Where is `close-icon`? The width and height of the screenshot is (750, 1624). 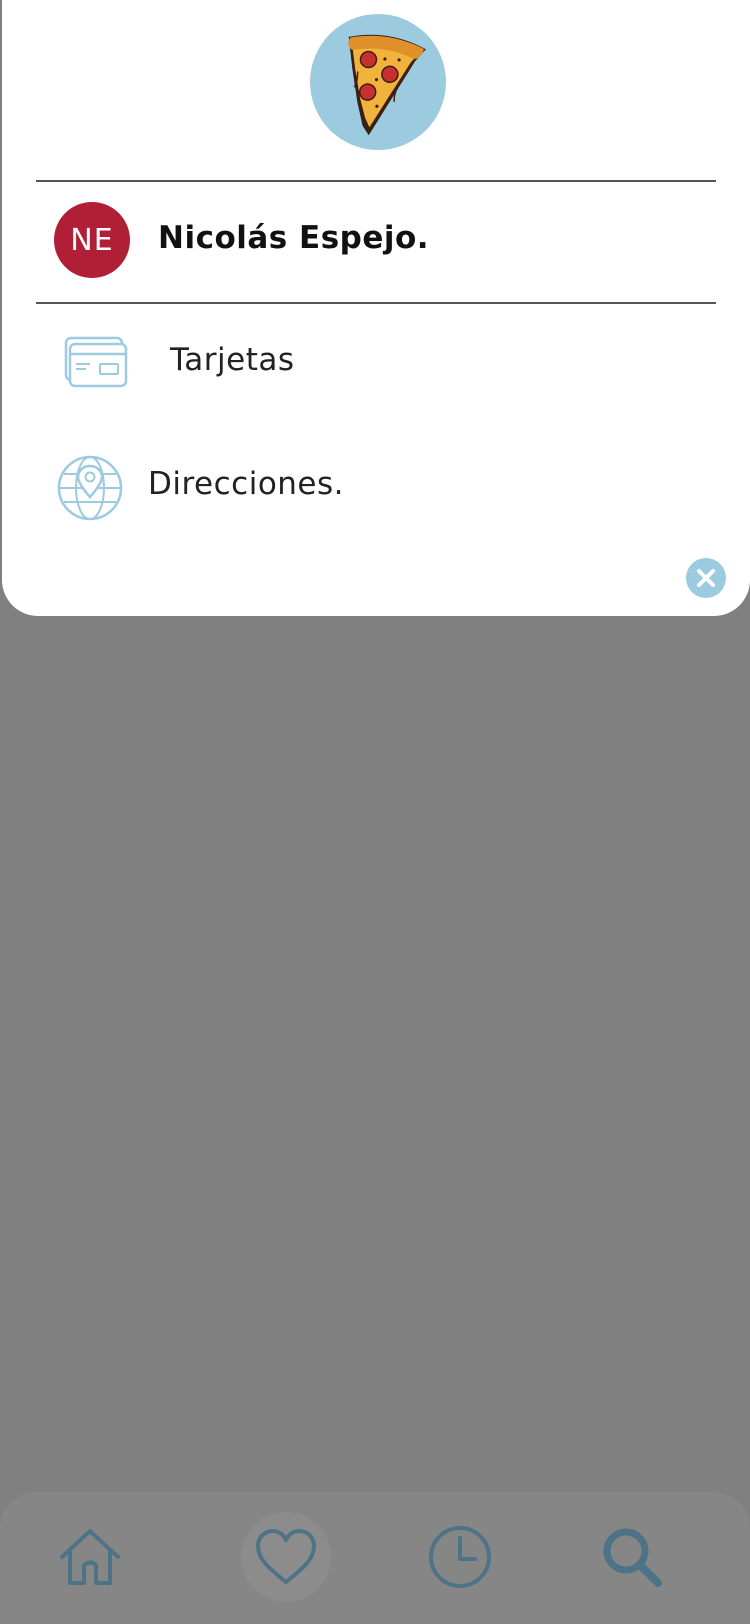
close-icon is located at coordinates (706, 578).